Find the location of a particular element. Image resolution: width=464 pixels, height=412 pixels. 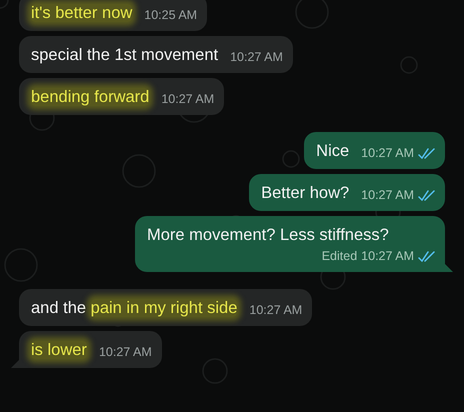

message-time: 10:25 AM is located at coordinates (171, 15).